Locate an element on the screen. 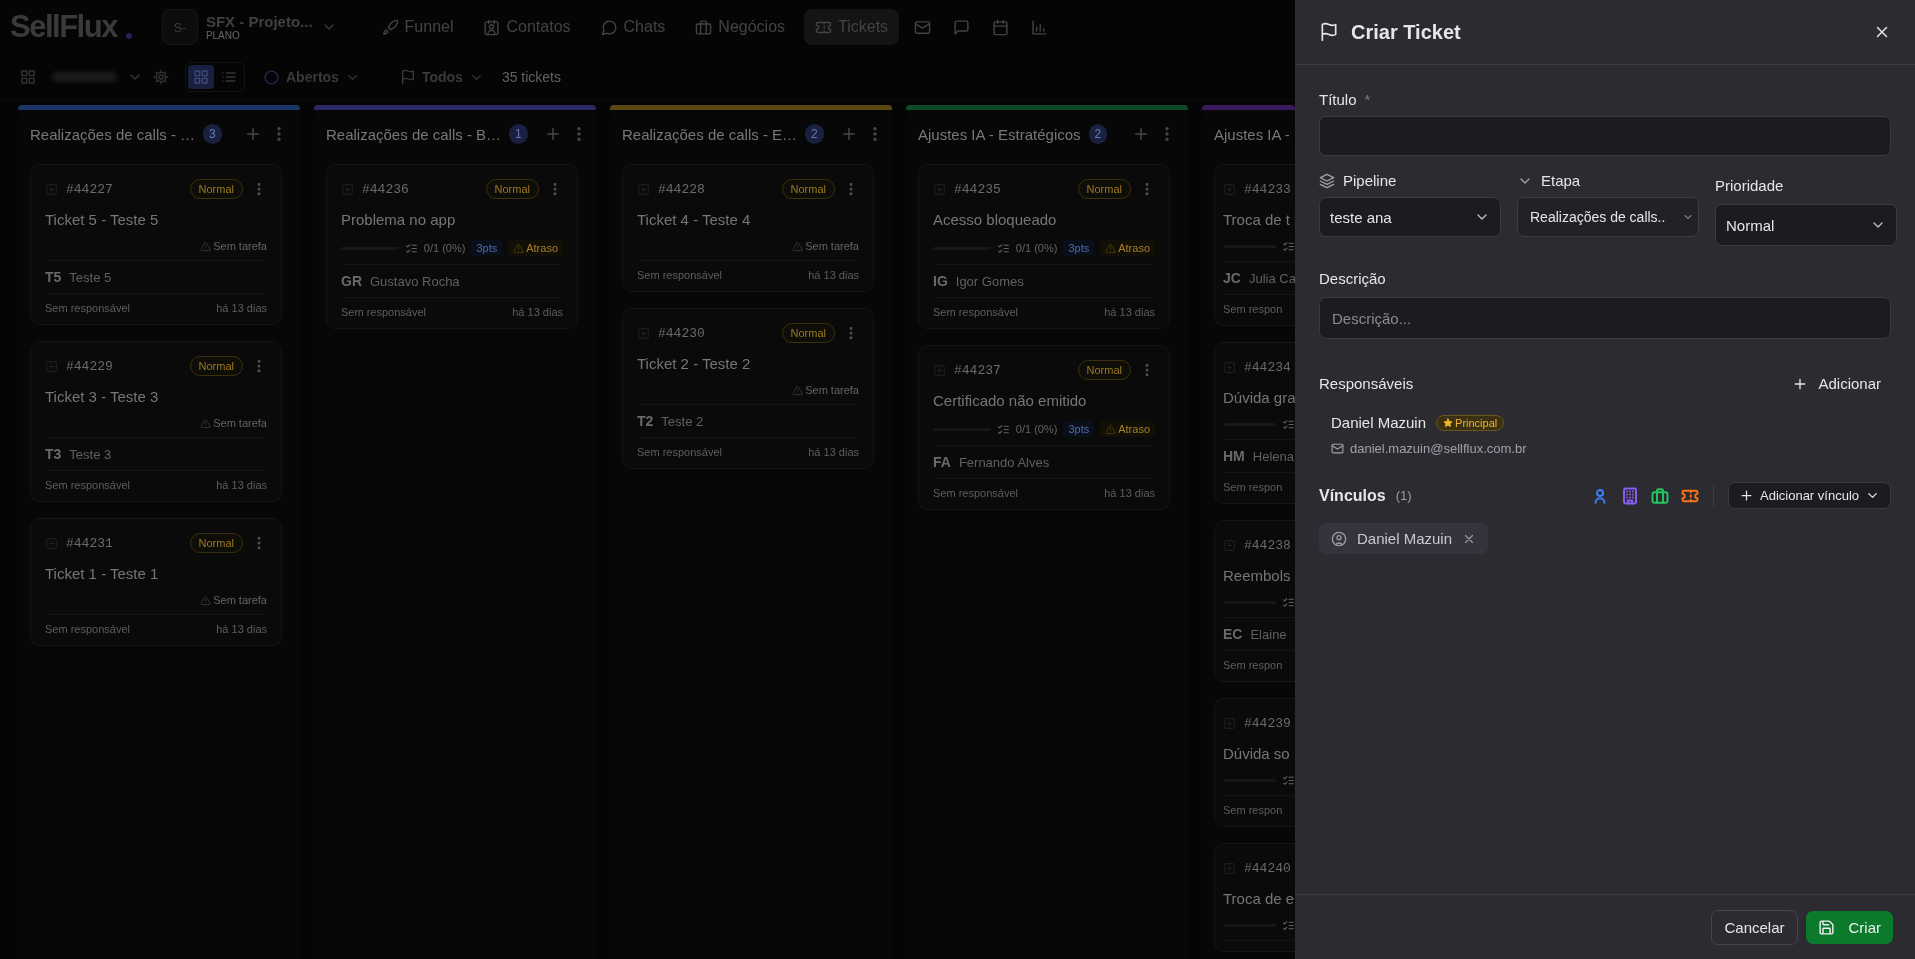 The width and height of the screenshot is (1915, 959). field-label: Etapa is located at coordinates (1561, 180).